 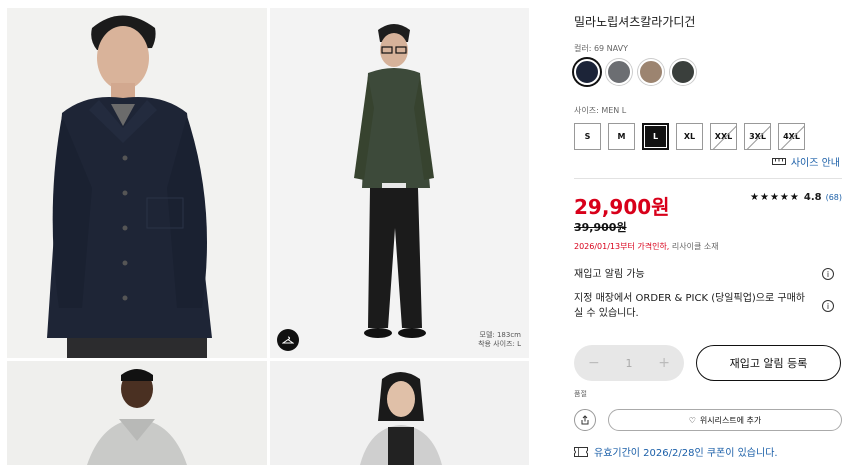 What do you see at coordinates (686, 453) in the screenshot?
I see `coupon-text: 유효기간이 2026/2/28인 쿠폰이 있습니다.` at bounding box center [686, 453].